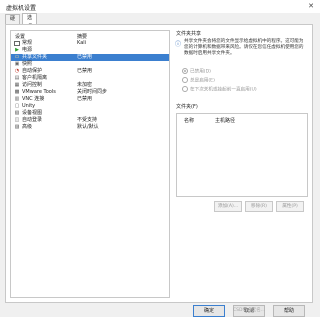 This screenshot has height=317, width=320. Describe the element at coordinates (20, 37) in the screenshot. I see `header-setting: 设置` at that location.